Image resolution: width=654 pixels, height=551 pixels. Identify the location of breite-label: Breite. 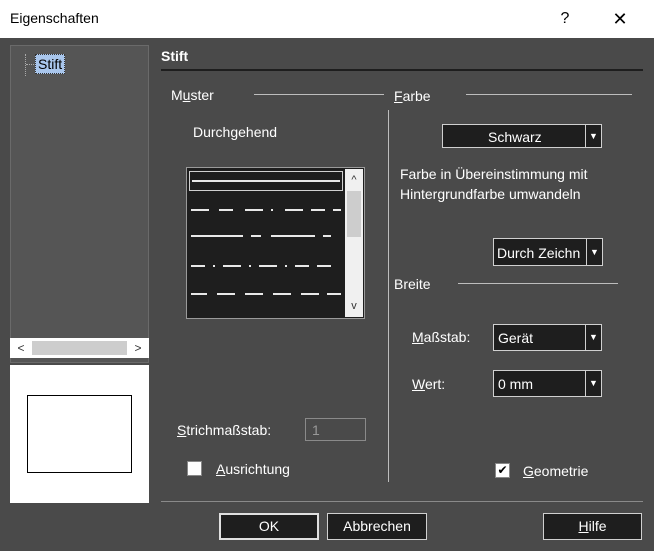
(412, 284).